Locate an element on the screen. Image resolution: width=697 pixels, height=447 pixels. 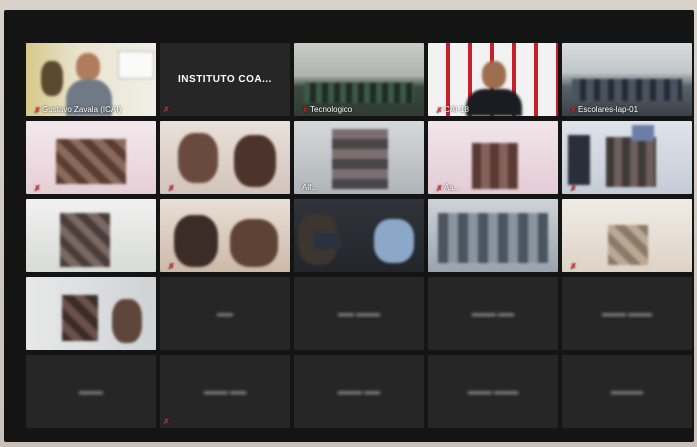
participant-suit is located at coordinates (494, 102).